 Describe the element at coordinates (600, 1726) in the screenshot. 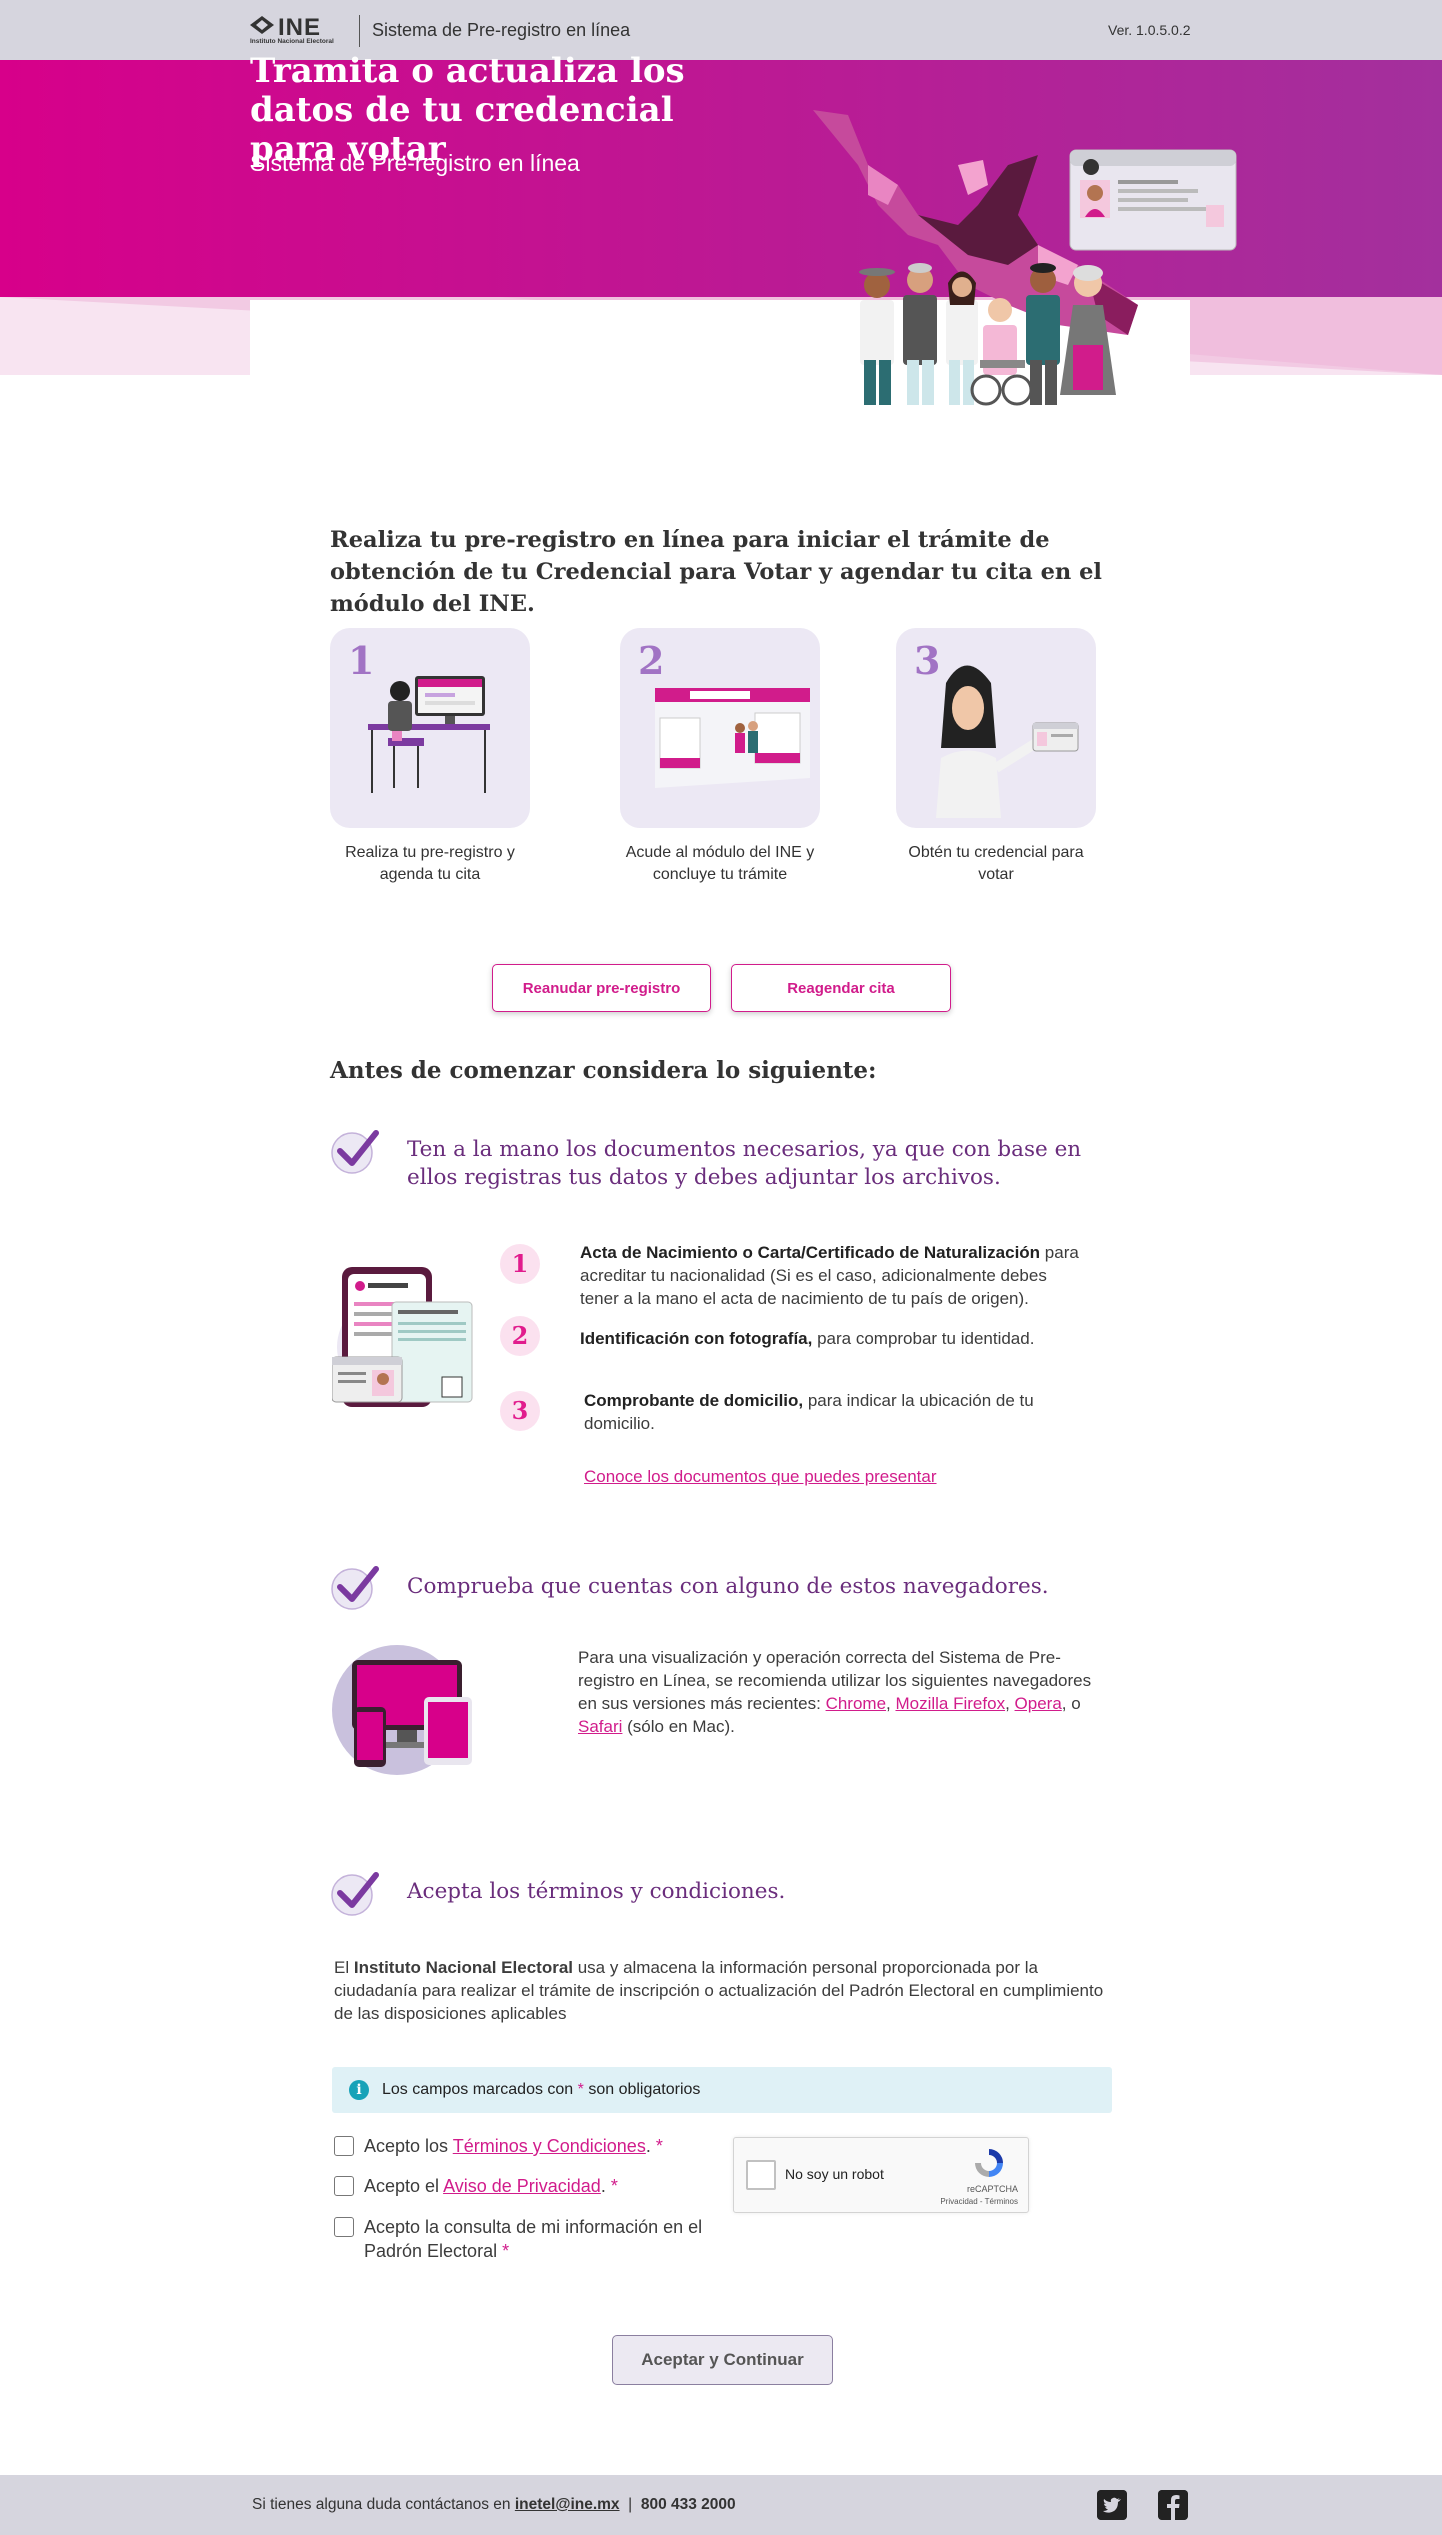

I see `safari-link: Safari` at that location.